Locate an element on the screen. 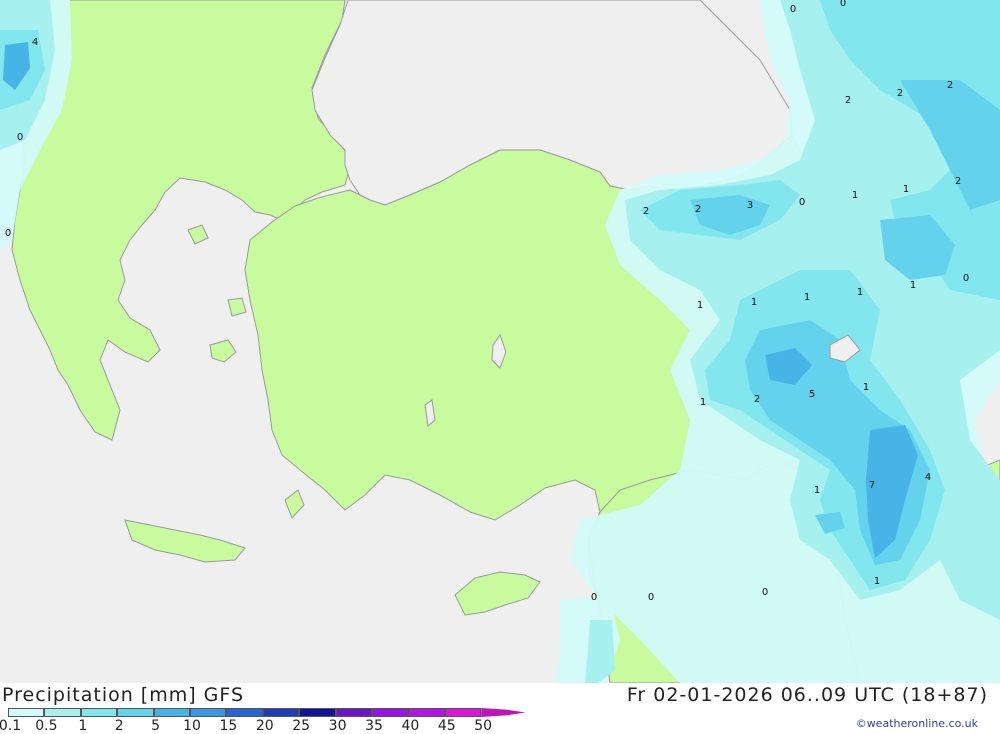 This screenshot has width=1000, height=734. legend-label: 35 is located at coordinates (374, 726).